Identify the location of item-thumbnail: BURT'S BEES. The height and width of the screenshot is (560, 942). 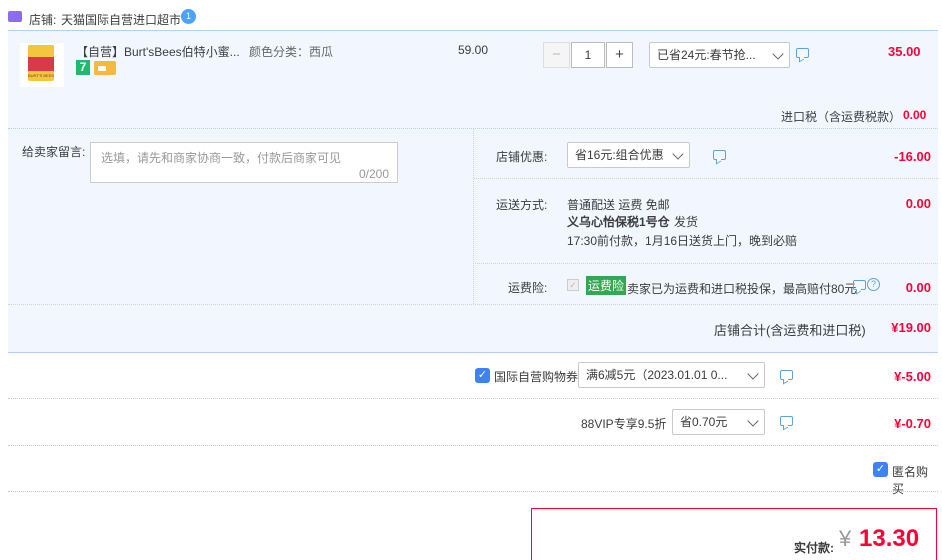
(42, 65).